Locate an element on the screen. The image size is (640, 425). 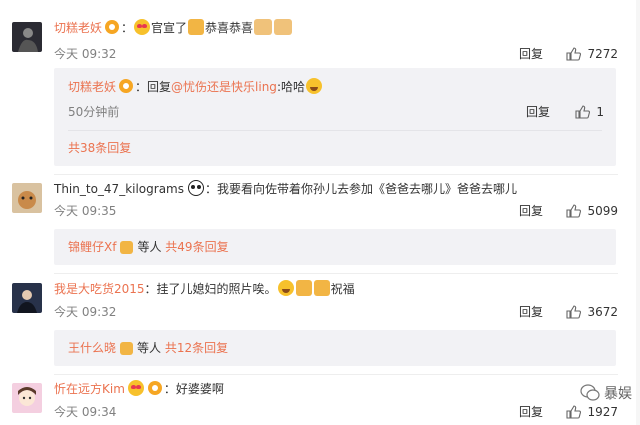
like-button: 5099 is located at coordinates (592, 211).